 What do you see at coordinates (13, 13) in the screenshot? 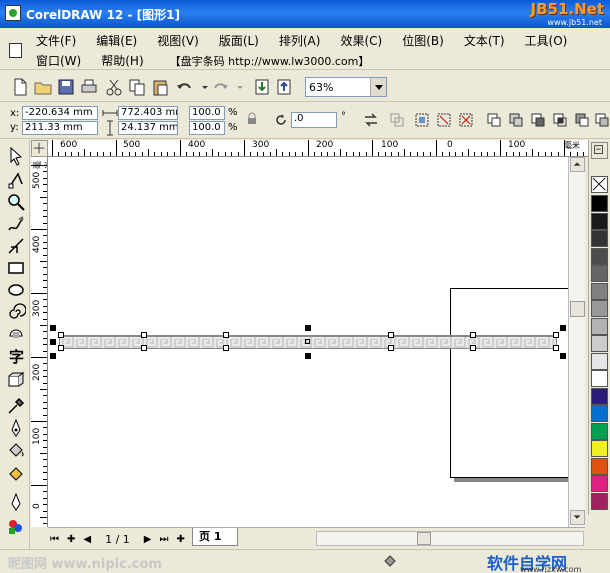
I see `app-icon` at bounding box center [13, 13].